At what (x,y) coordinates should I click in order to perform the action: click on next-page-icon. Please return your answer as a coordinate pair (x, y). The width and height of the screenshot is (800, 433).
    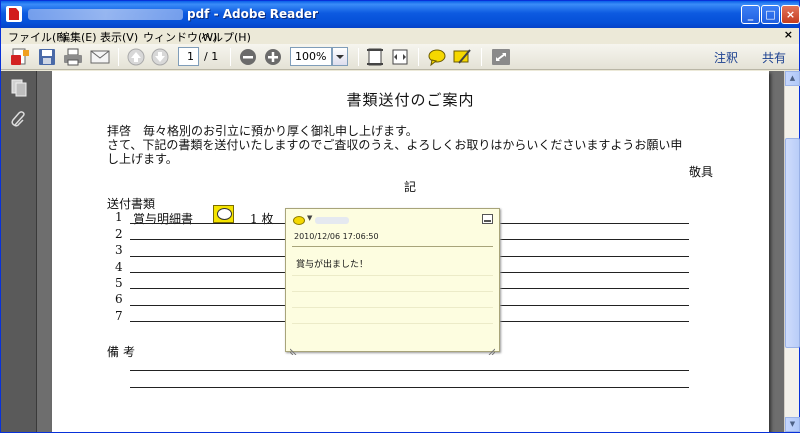
    Looking at the image, I should click on (160, 57).